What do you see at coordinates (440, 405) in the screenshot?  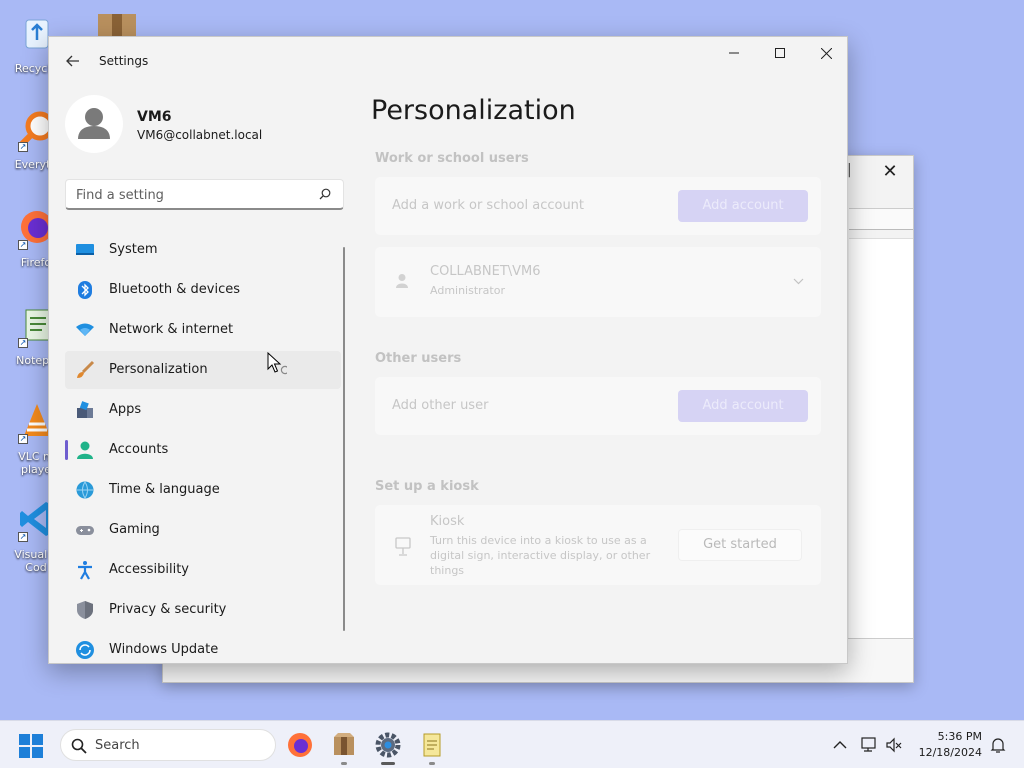 I see `add-other-user-text: Add other user` at bounding box center [440, 405].